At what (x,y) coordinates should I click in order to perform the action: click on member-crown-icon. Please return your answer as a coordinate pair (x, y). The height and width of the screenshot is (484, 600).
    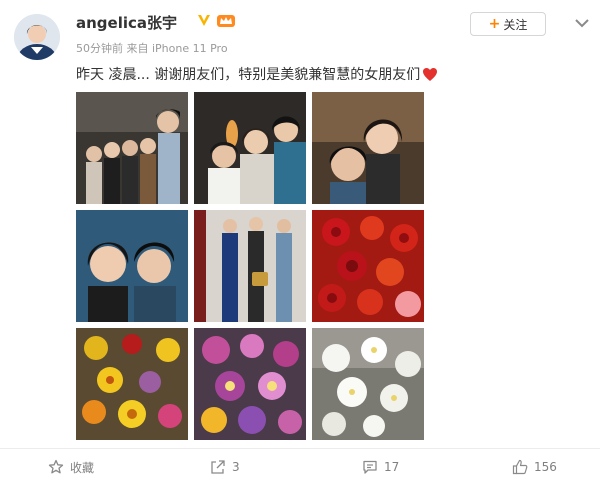
    Looking at the image, I should click on (226, 20).